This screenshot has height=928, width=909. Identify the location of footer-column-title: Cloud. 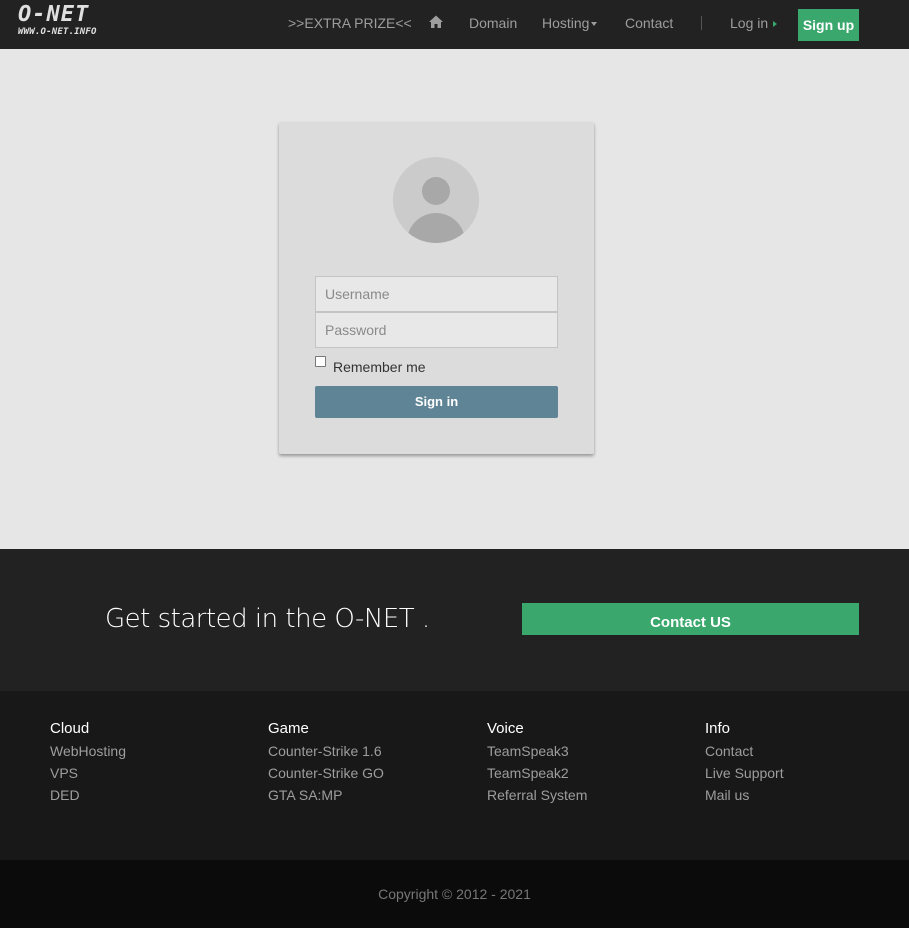
(70, 728).